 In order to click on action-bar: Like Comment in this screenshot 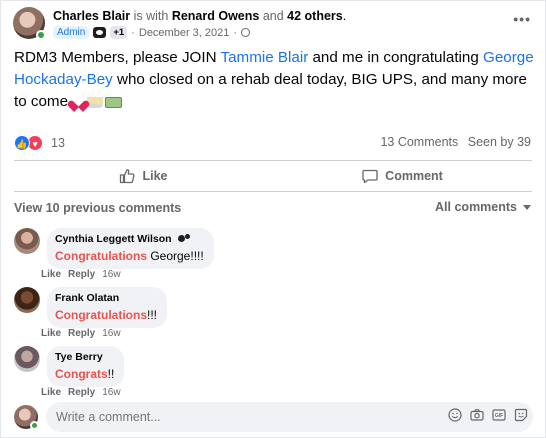, I will do `click(273, 176)`.